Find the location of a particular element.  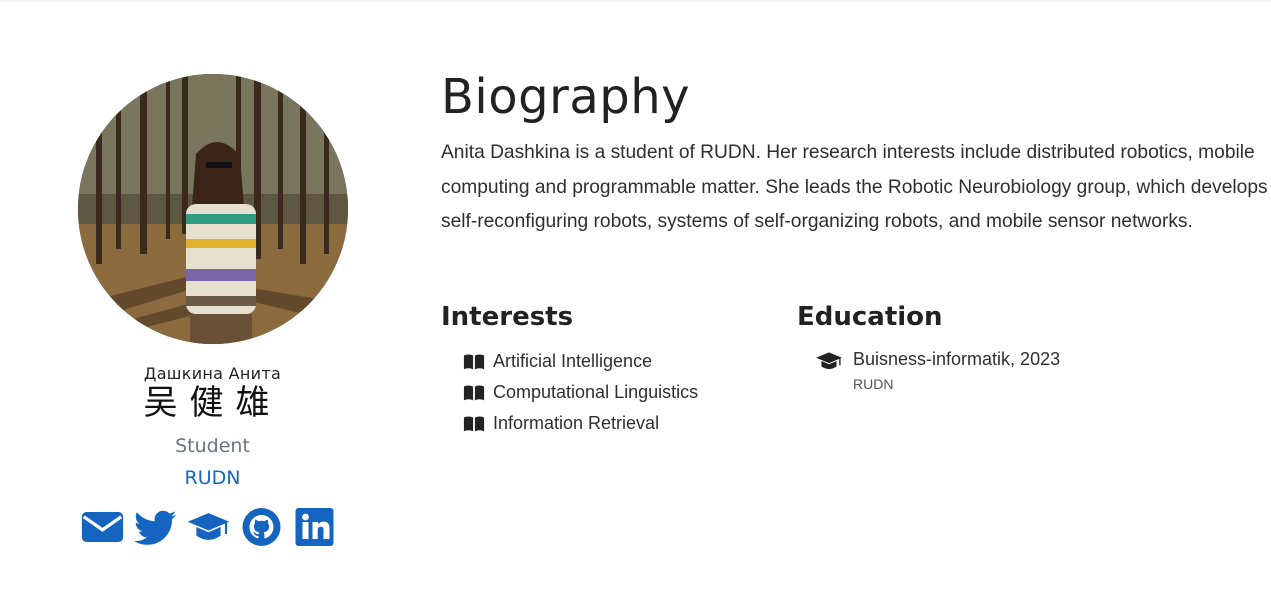

profile-role: Student is located at coordinates (212, 446).